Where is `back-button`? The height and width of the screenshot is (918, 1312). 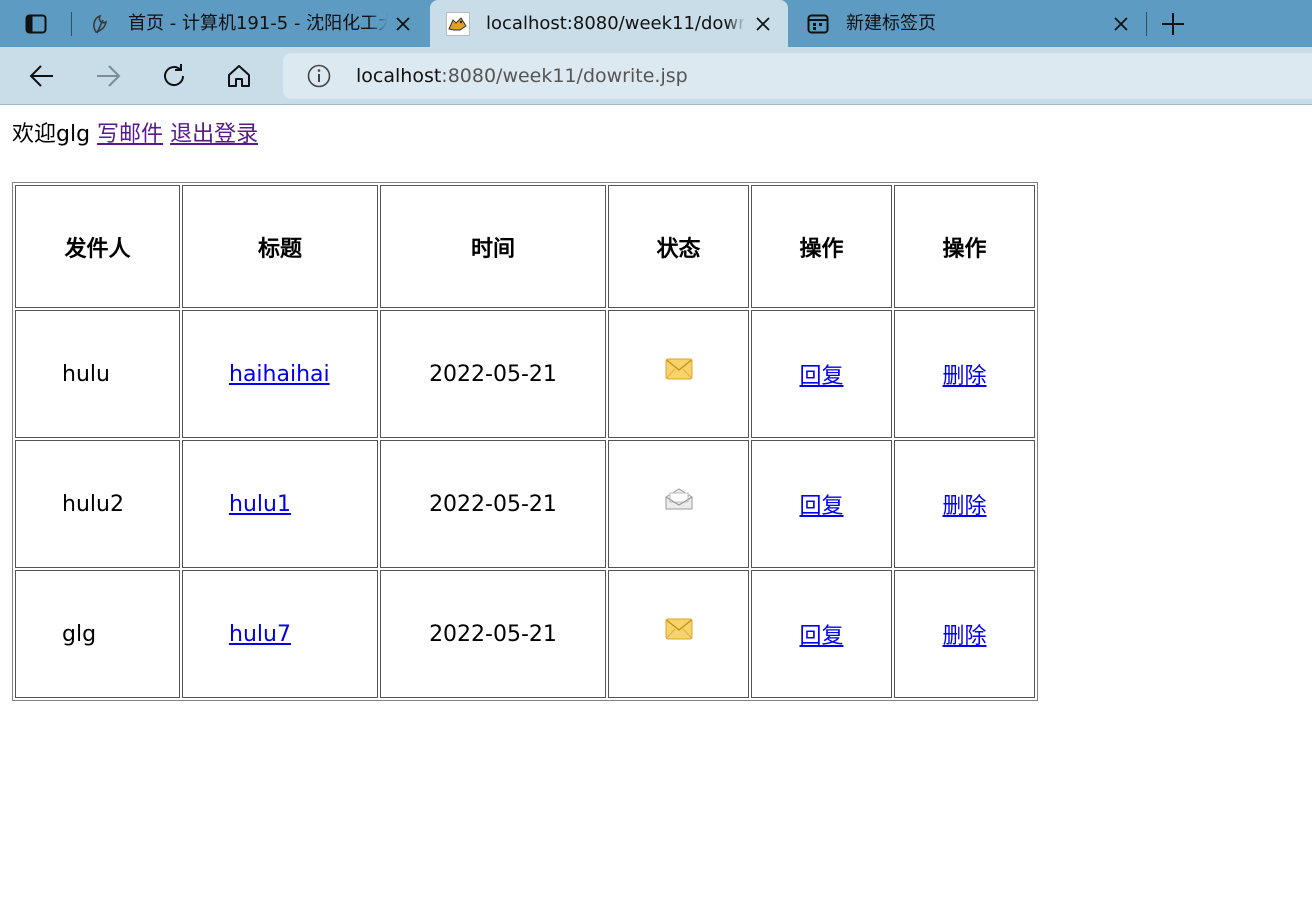 back-button is located at coordinates (42, 76).